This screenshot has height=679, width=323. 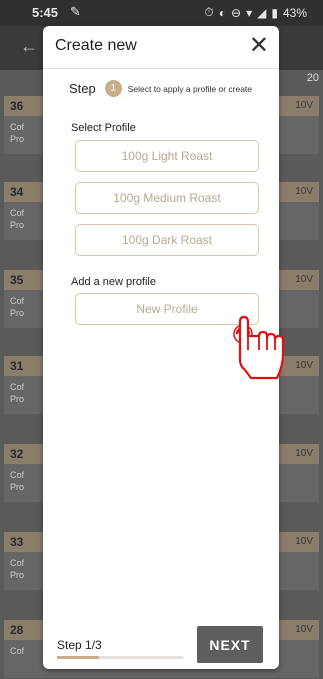 What do you see at coordinates (103, 128) in the screenshot?
I see `select-profile-label: Select Profile` at bounding box center [103, 128].